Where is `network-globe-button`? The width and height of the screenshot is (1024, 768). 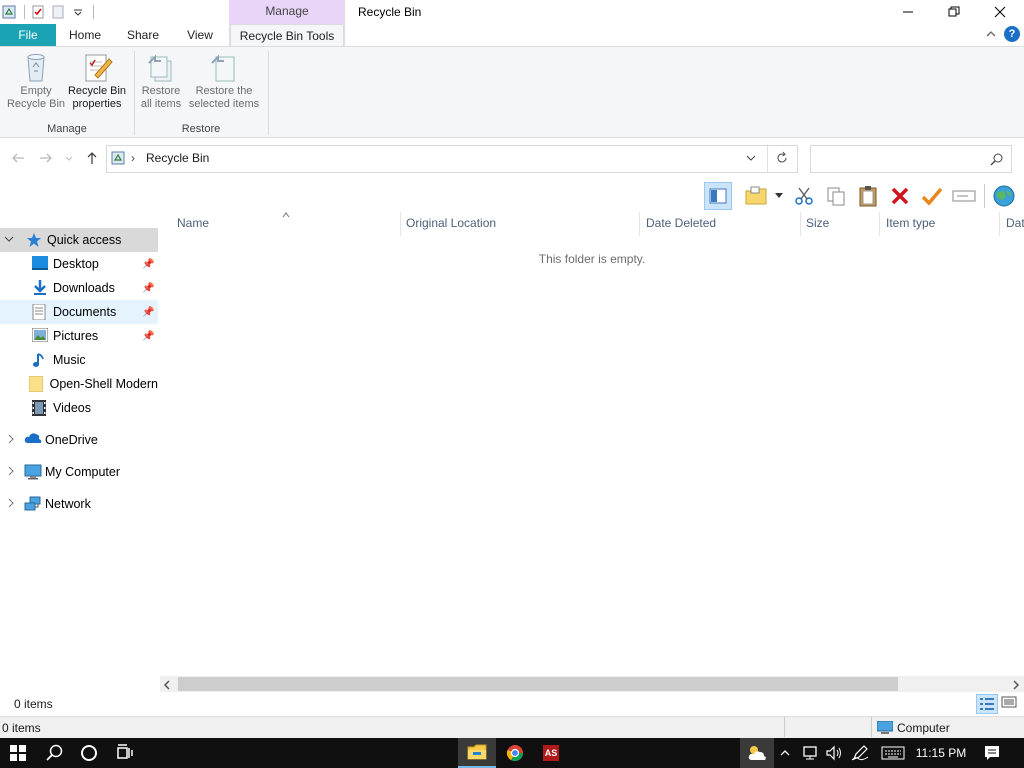
network-globe-button is located at coordinates (1004, 196).